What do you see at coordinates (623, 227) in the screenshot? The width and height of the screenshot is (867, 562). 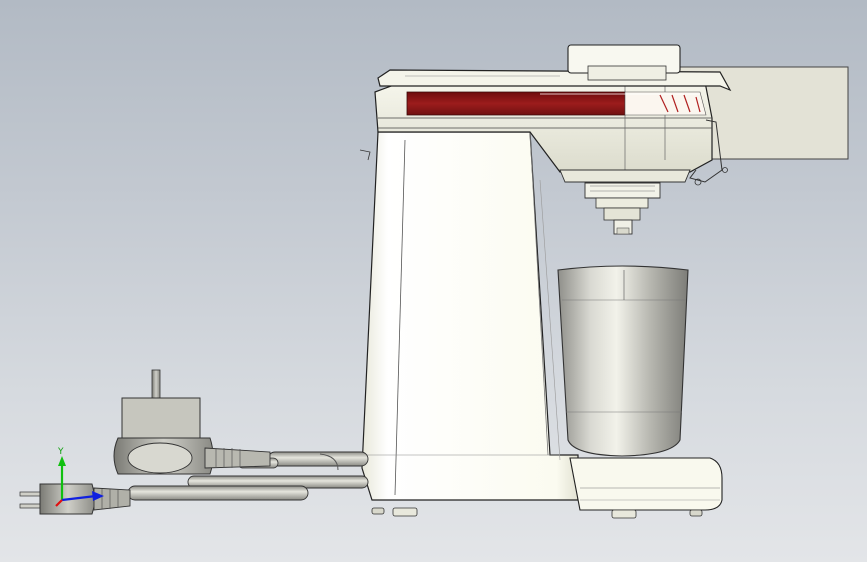 I see `drip-nozzle` at bounding box center [623, 227].